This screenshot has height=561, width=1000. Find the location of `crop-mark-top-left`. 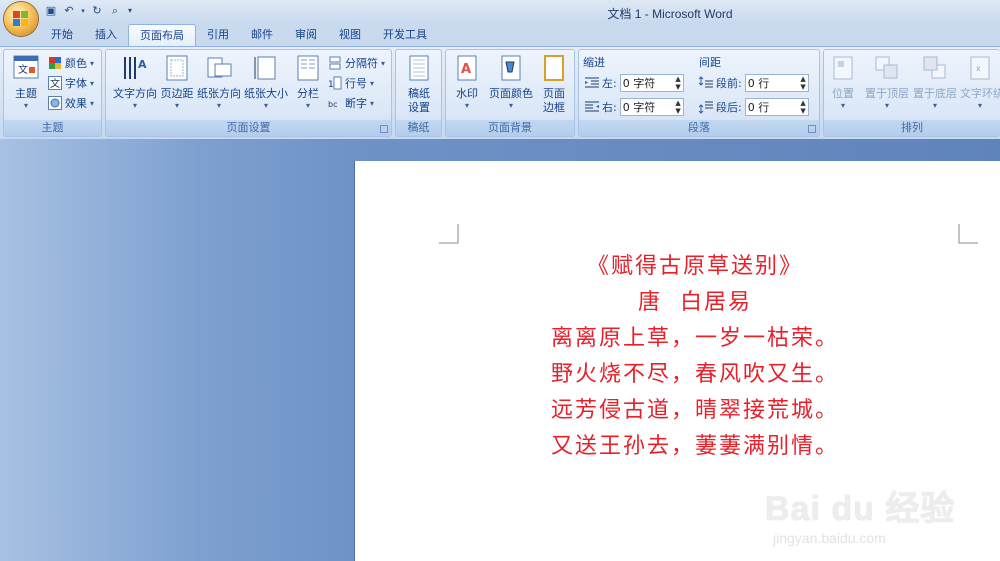

crop-mark-top-left is located at coordinates (449, 234).